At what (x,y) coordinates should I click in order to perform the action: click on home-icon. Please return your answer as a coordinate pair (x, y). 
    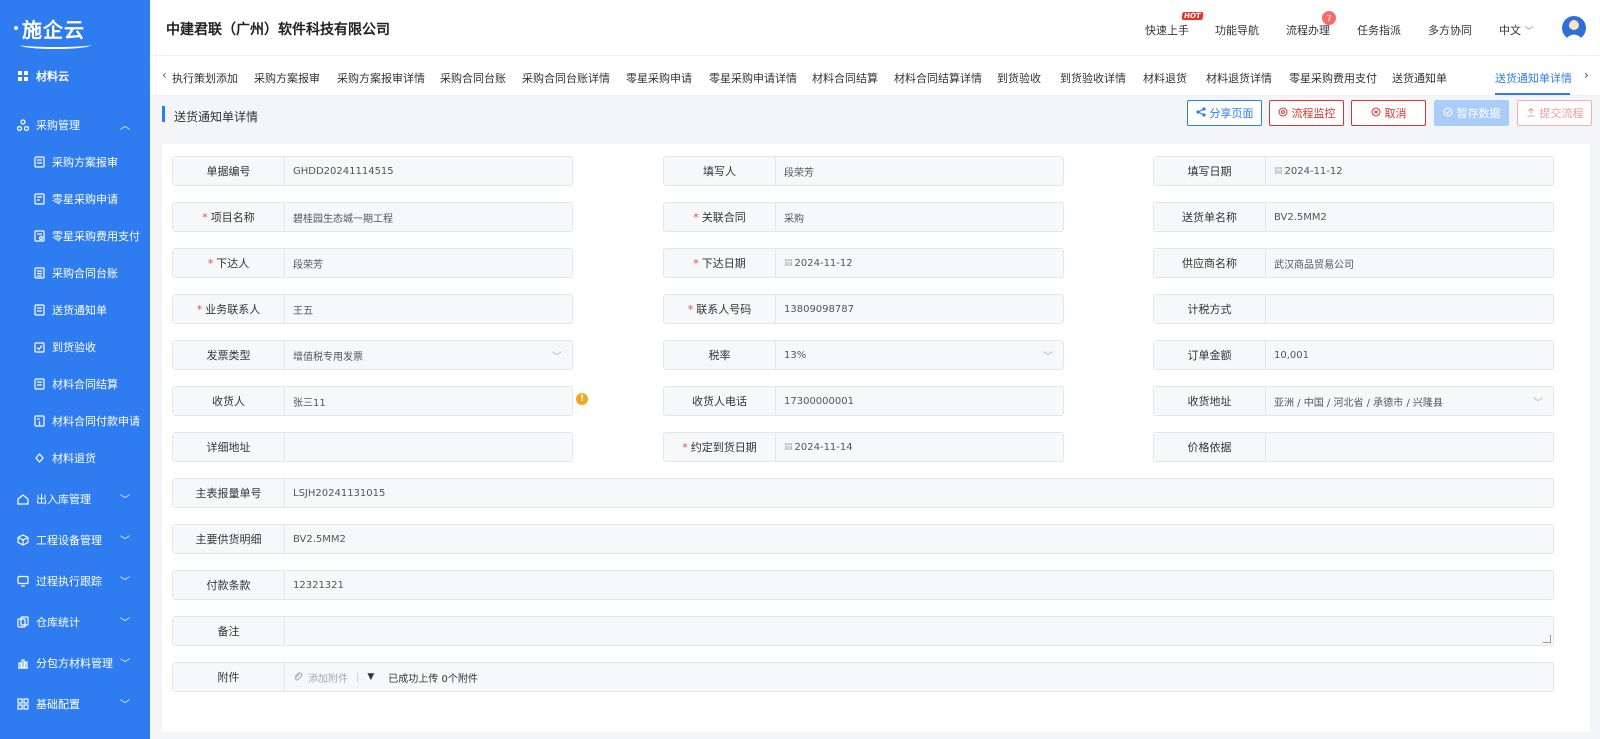
    Looking at the image, I should click on (23, 499).